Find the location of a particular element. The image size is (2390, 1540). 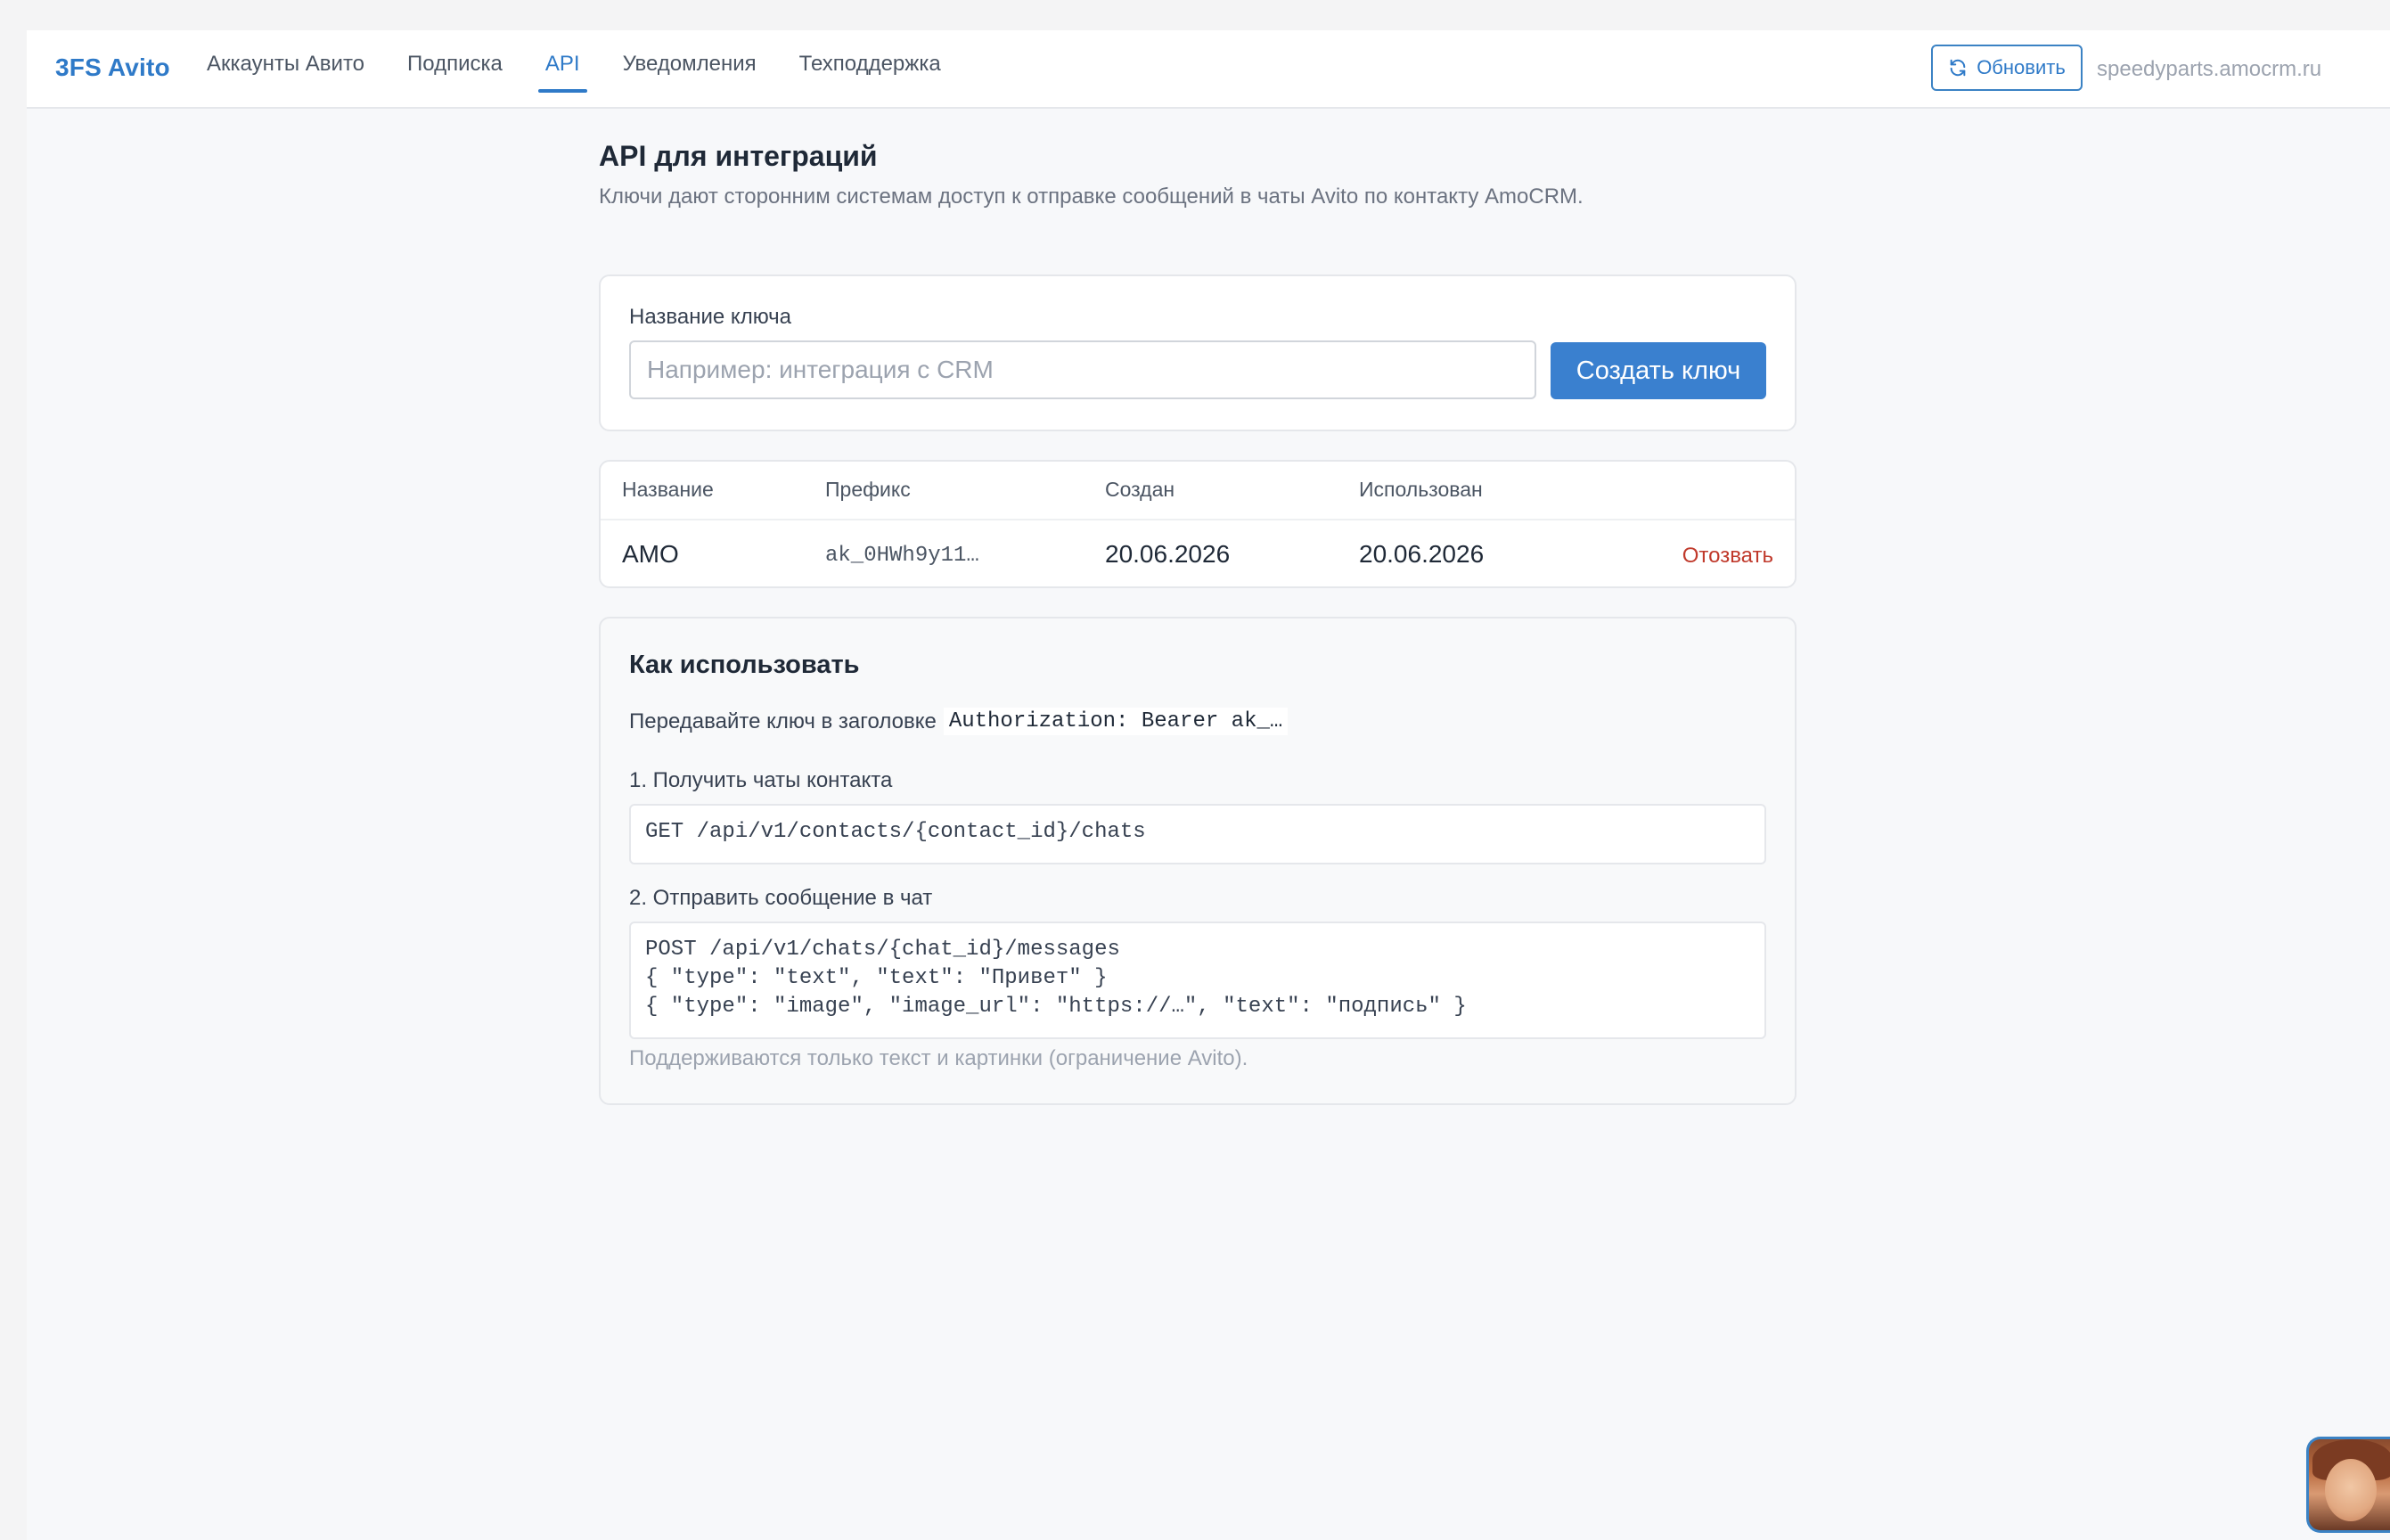

step1-code: GET /api/v1/contacts/{contact_id}/chats is located at coordinates (1197, 834).